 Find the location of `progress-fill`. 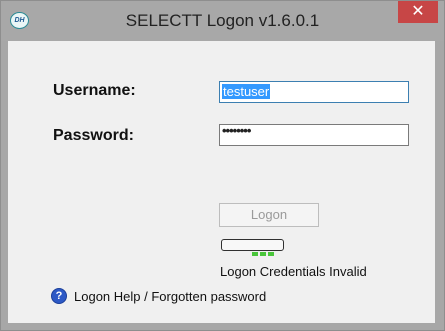

progress-fill is located at coordinates (264, 249).